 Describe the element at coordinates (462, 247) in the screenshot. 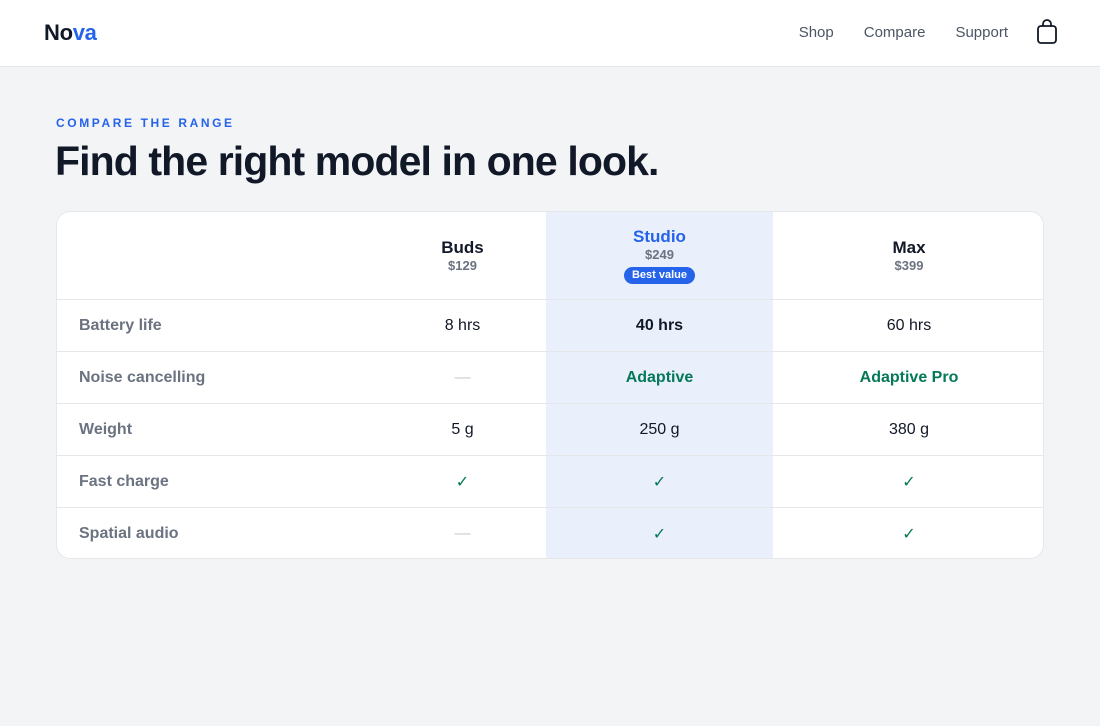

I see `product-name: Buds` at that location.